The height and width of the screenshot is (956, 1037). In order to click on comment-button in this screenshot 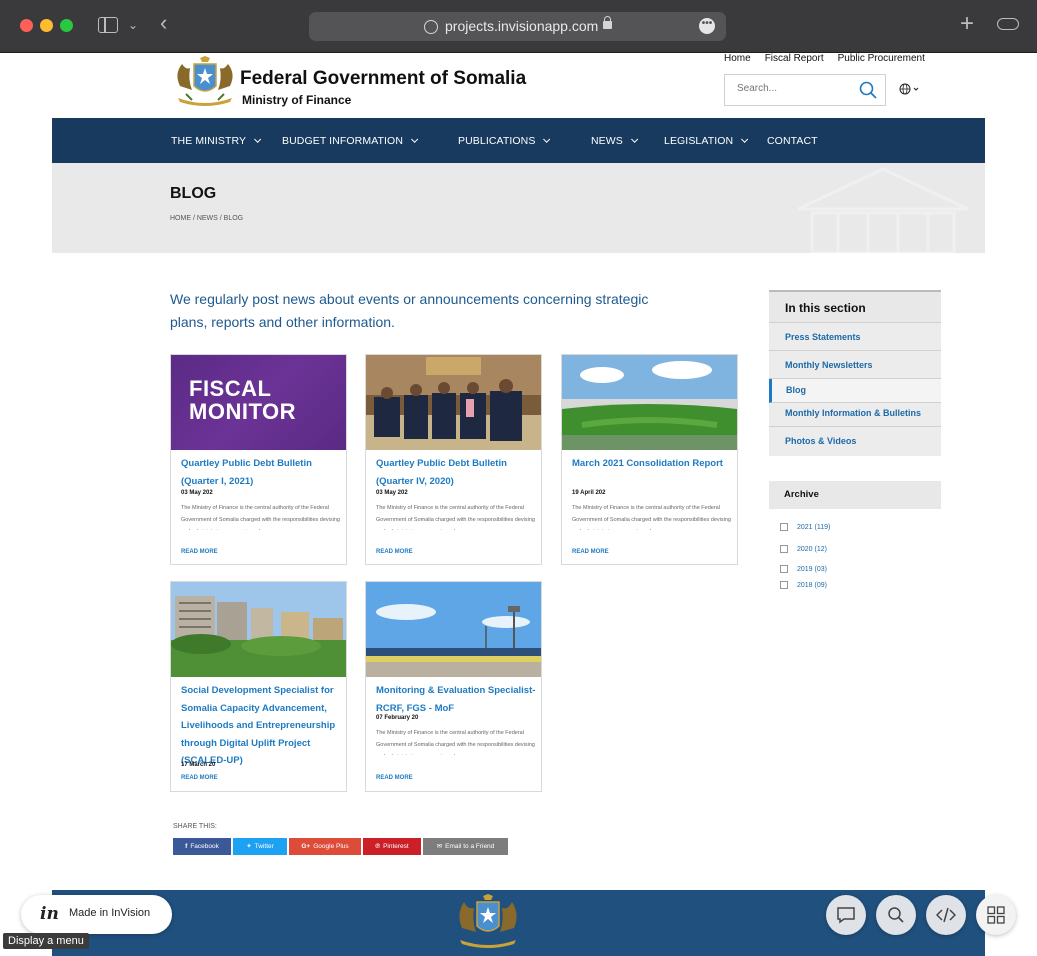, I will do `click(846, 915)`.